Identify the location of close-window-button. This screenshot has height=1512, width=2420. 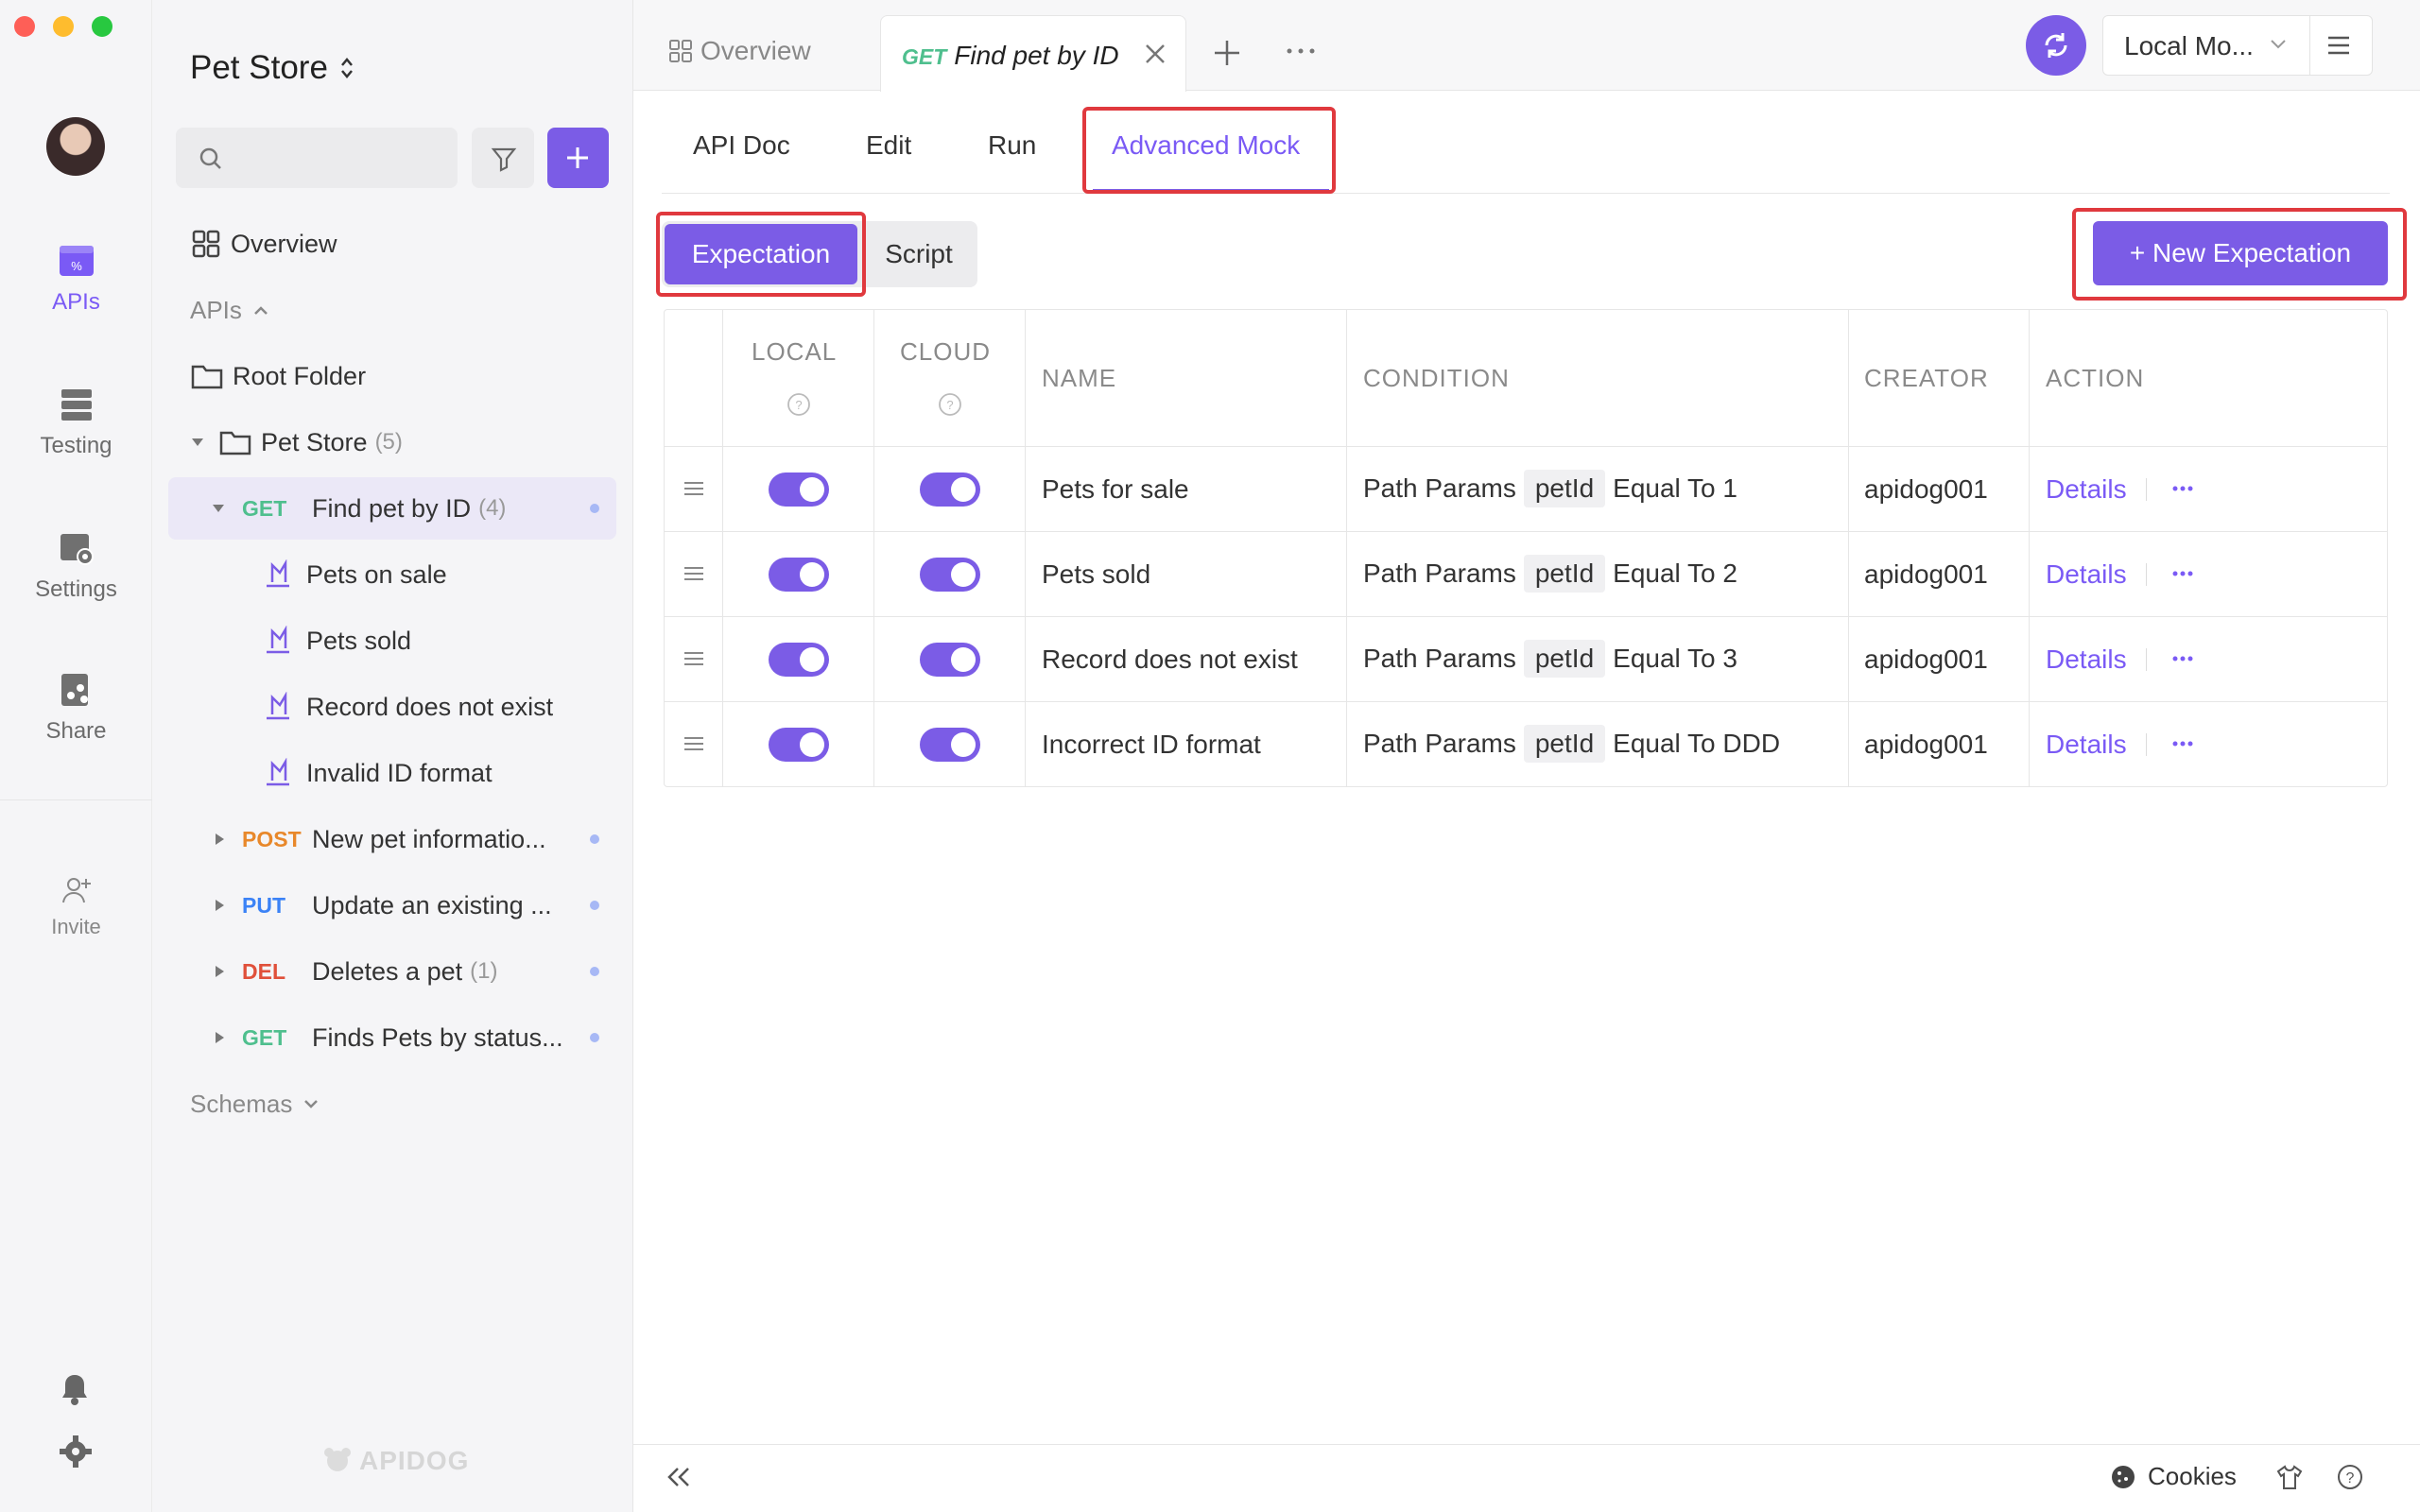
(24, 26).